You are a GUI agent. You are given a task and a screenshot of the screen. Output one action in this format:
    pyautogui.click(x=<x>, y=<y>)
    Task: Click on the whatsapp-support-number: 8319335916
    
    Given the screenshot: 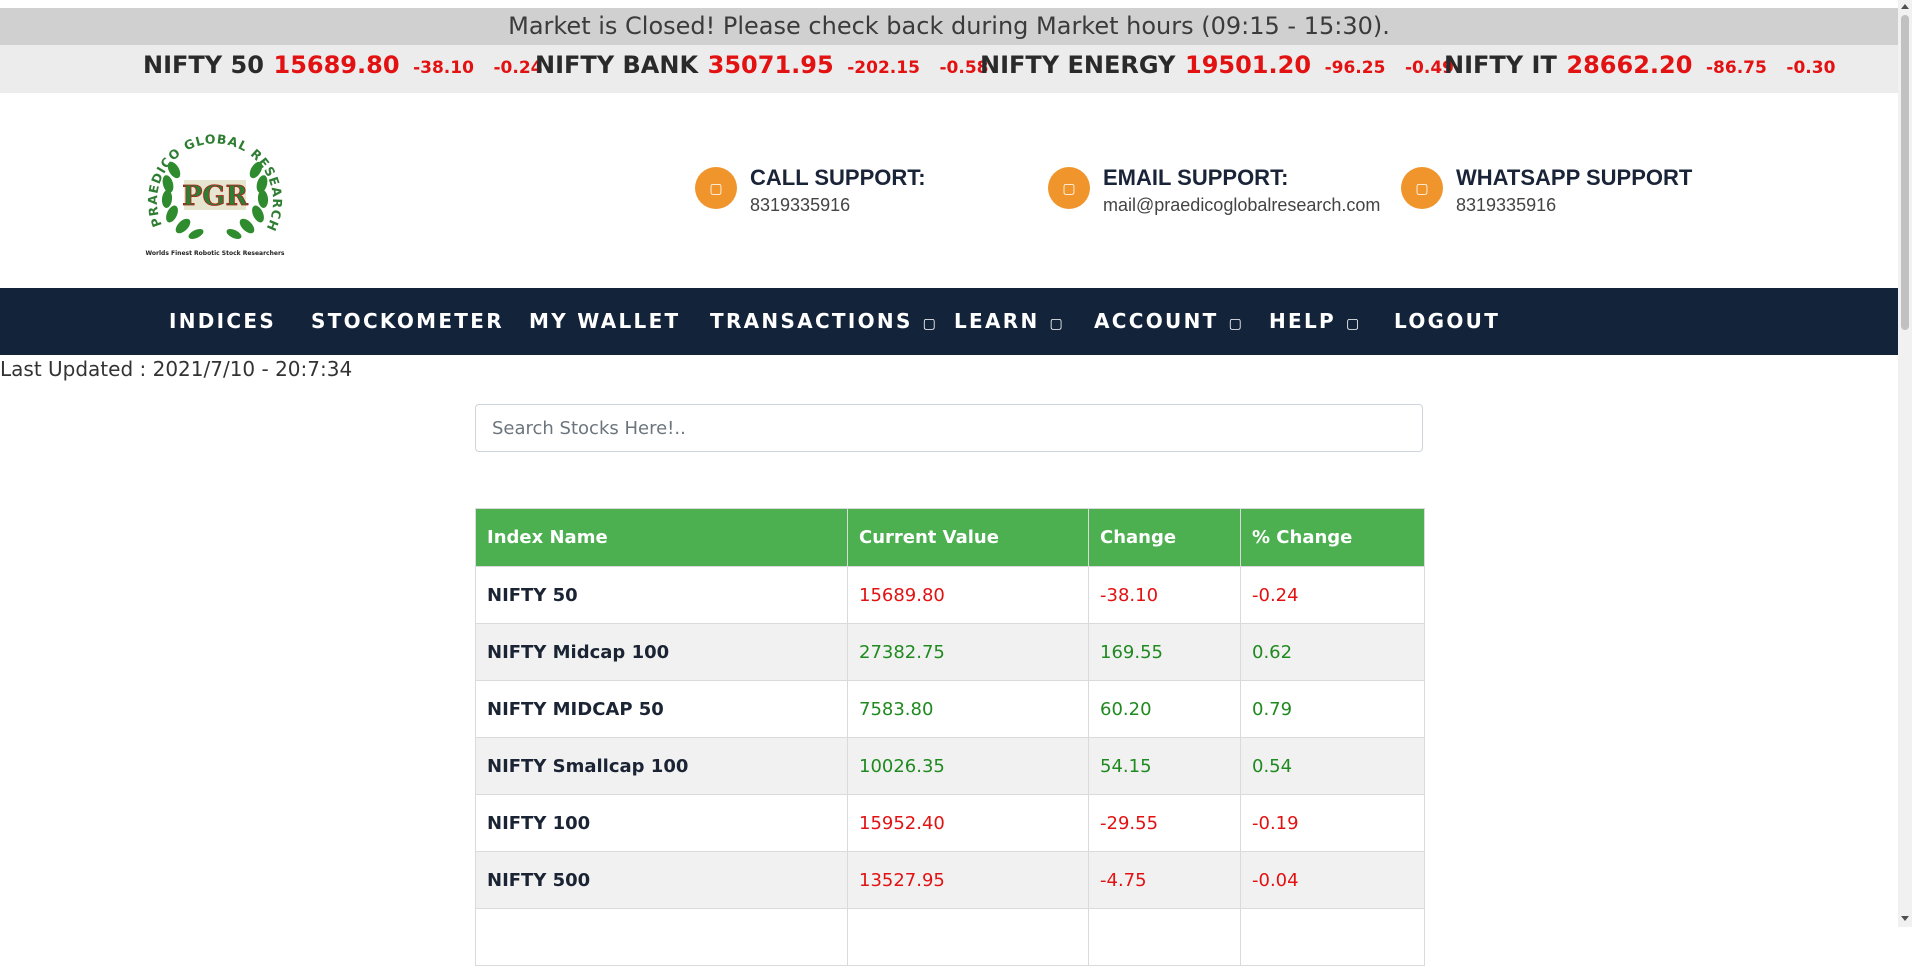 What is the action you would take?
    pyautogui.click(x=1506, y=205)
    